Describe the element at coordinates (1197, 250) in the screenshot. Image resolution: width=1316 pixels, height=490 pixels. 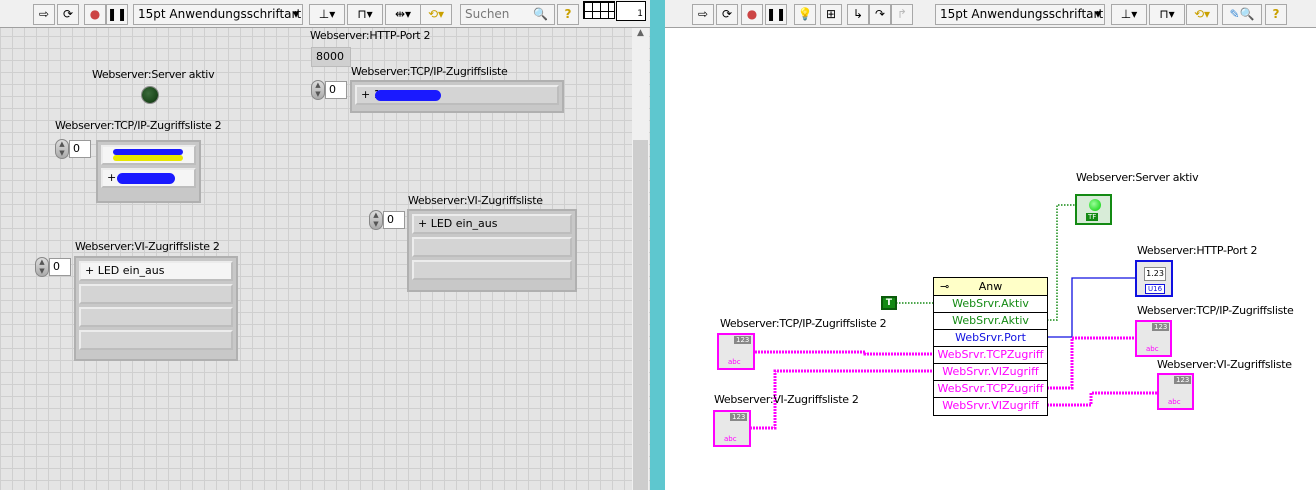
I see `bd-http-port-label: Webserver:HTTP-Port 2` at that location.